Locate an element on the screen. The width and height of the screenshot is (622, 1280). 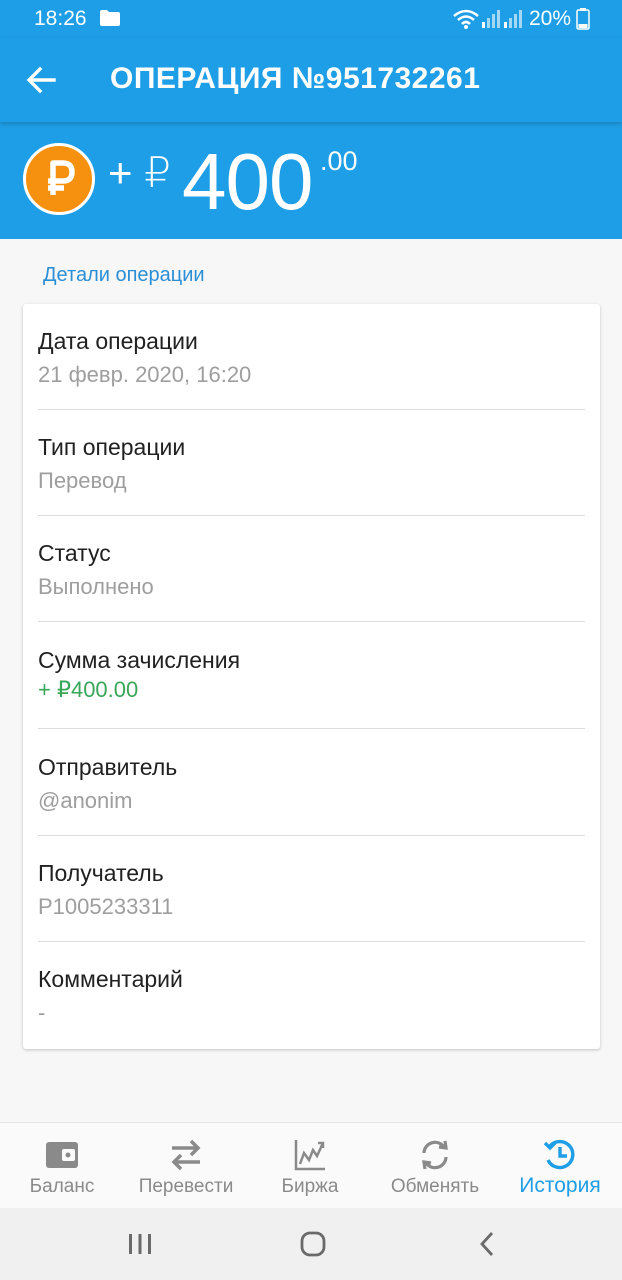
status-bar: 18:26 20% is located at coordinates (311, 19).